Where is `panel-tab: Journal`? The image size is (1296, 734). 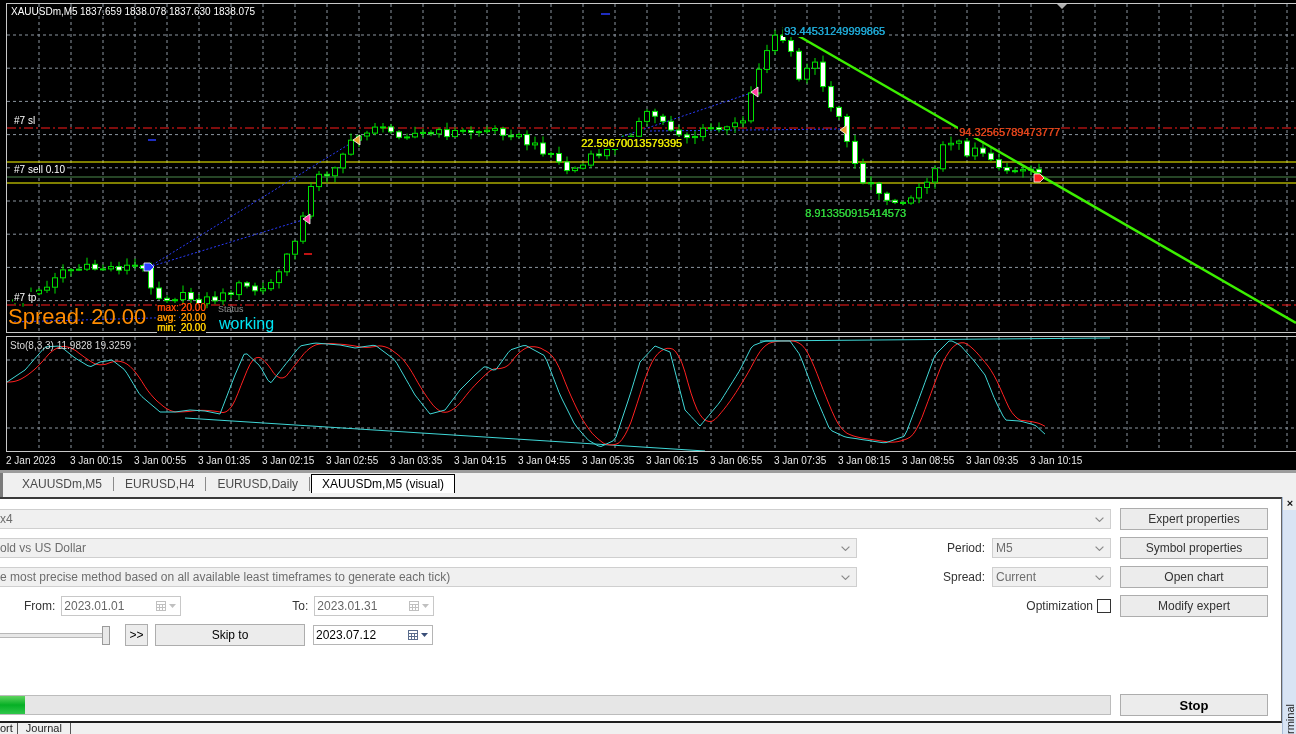
panel-tab: Journal is located at coordinates (44, 728).